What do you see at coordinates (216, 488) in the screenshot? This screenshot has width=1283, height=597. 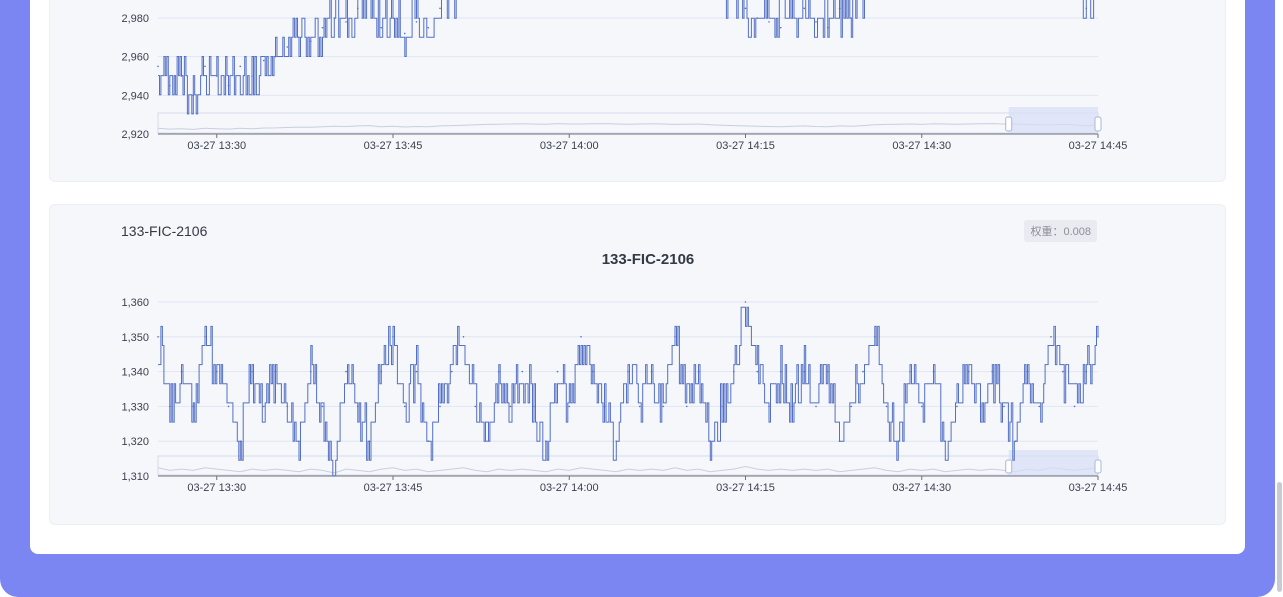 I see `x-tick-label: 03-27 13:30` at bounding box center [216, 488].